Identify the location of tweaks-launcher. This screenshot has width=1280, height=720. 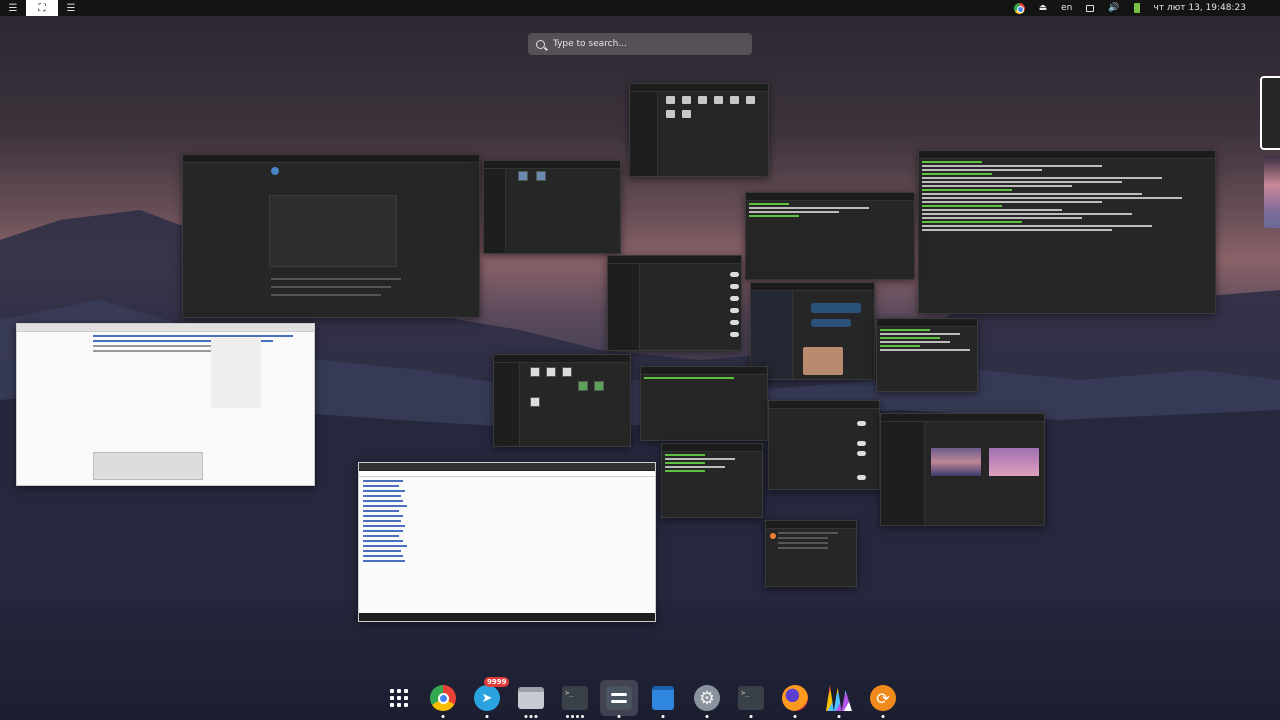
(619, 699).